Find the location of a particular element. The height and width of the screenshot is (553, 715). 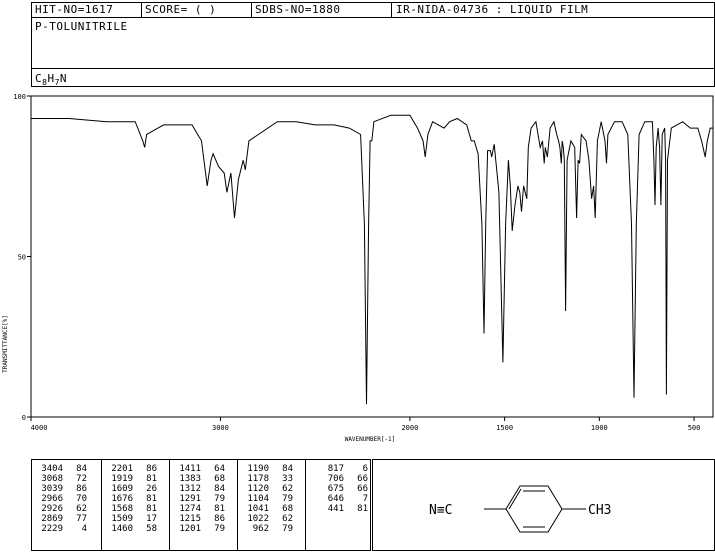

peak-row: 1201 79 is located at coordinates (199, 529).